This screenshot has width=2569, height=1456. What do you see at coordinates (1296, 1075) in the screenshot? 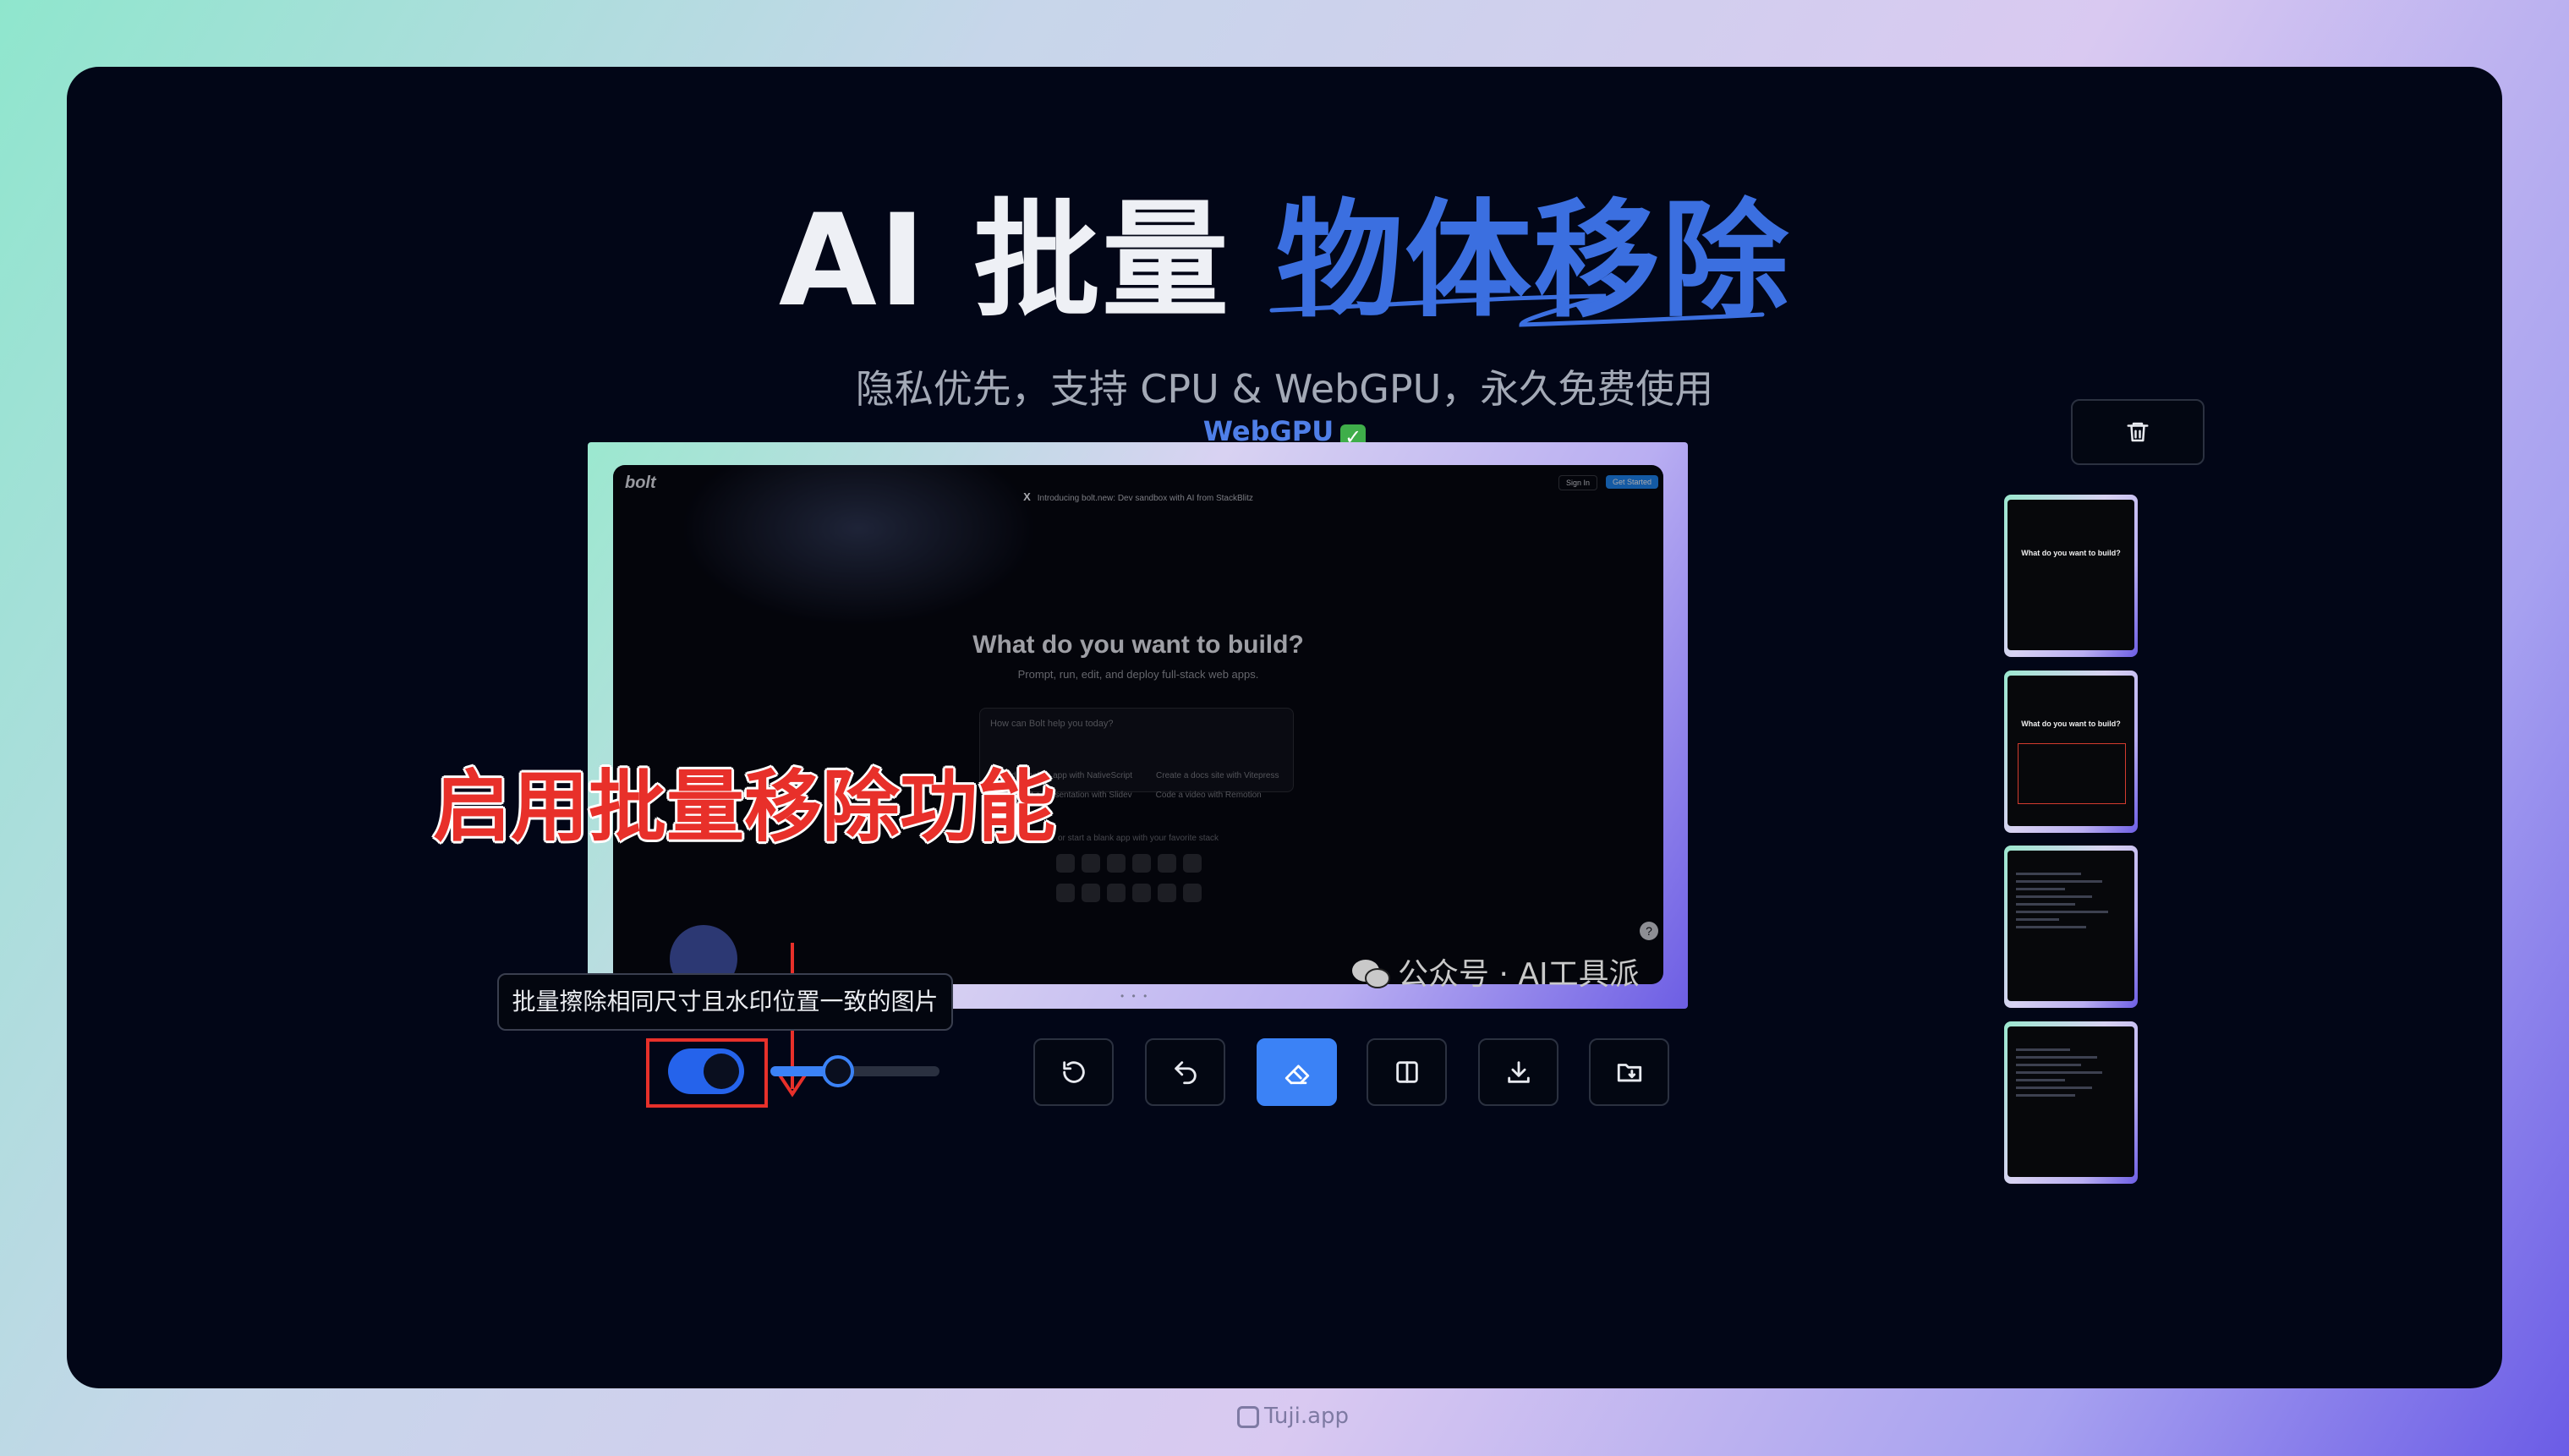
I see `eraser-icon` at bounding box center [1296, 1075].